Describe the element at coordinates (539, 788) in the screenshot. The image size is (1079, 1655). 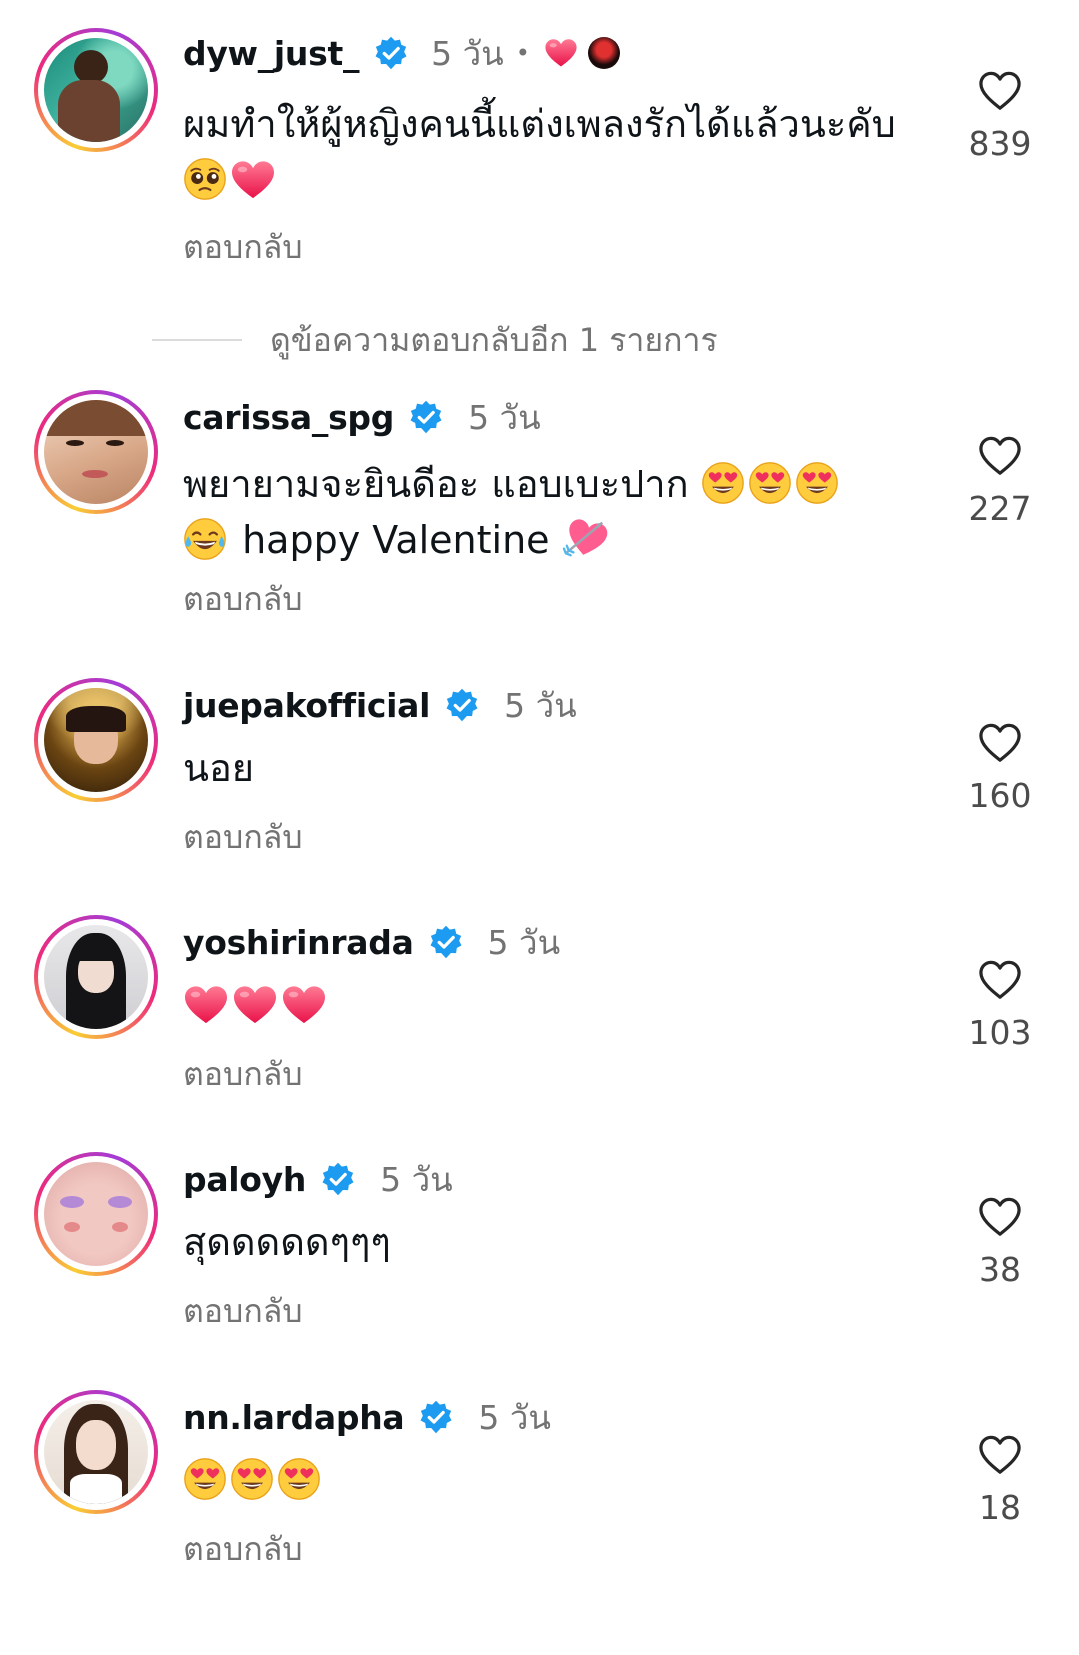
I see `comment-item: juepakofficial 5 วัน นอย ตอบกลับ 160` at that location.